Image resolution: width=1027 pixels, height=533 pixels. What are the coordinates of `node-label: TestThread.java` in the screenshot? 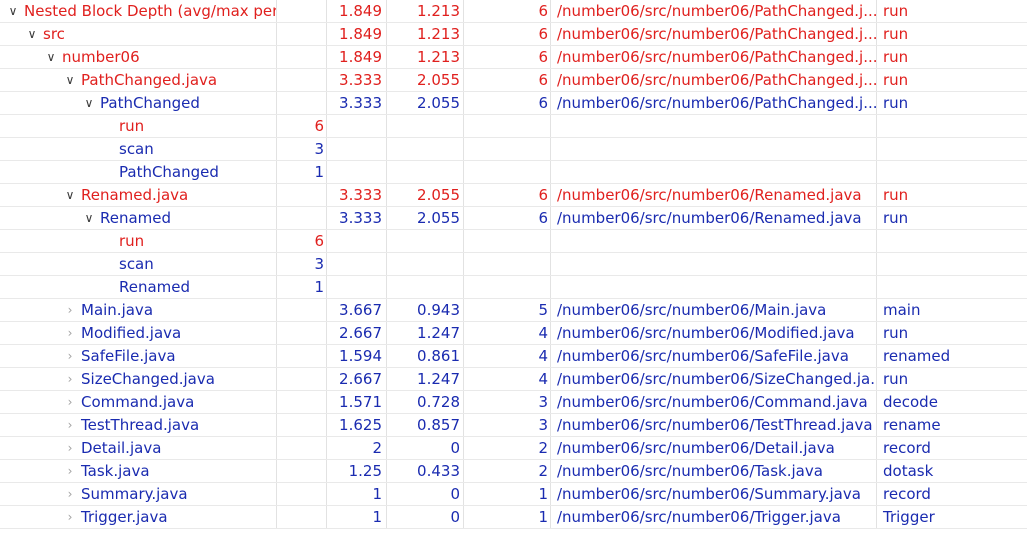 It's located at (140, 425).